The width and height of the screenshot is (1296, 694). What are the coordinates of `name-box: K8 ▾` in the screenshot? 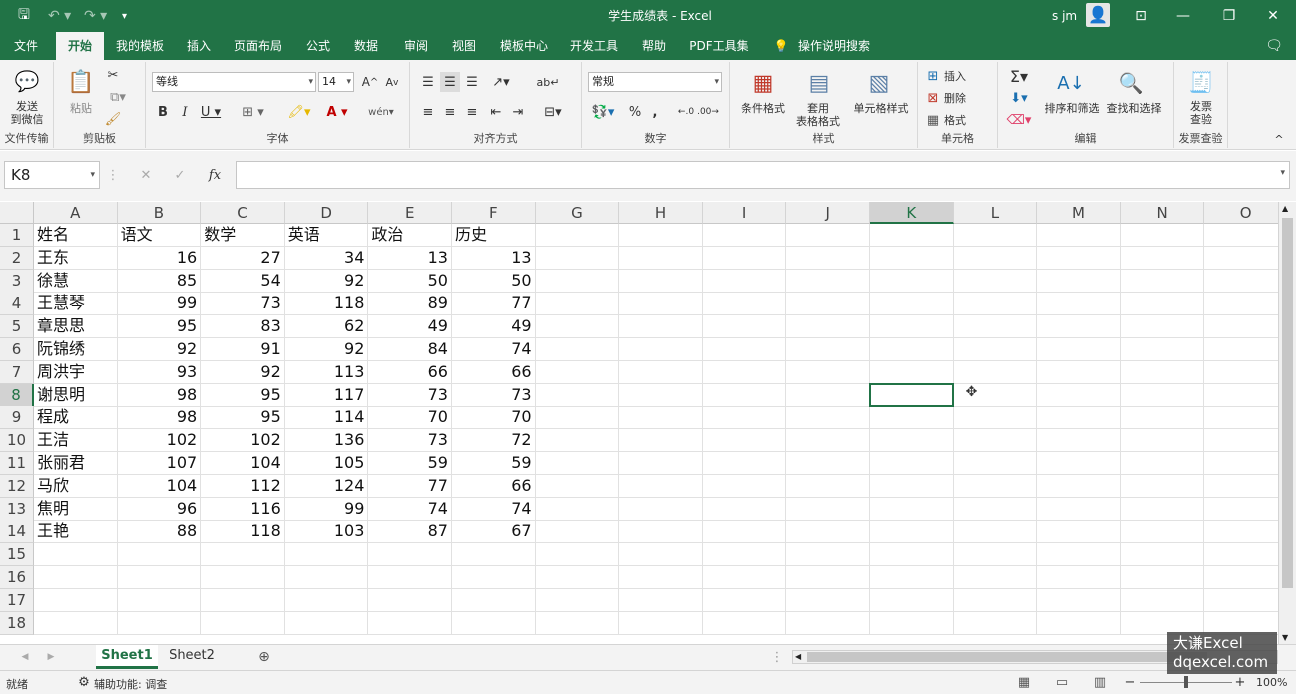 It's located at (52, 175).